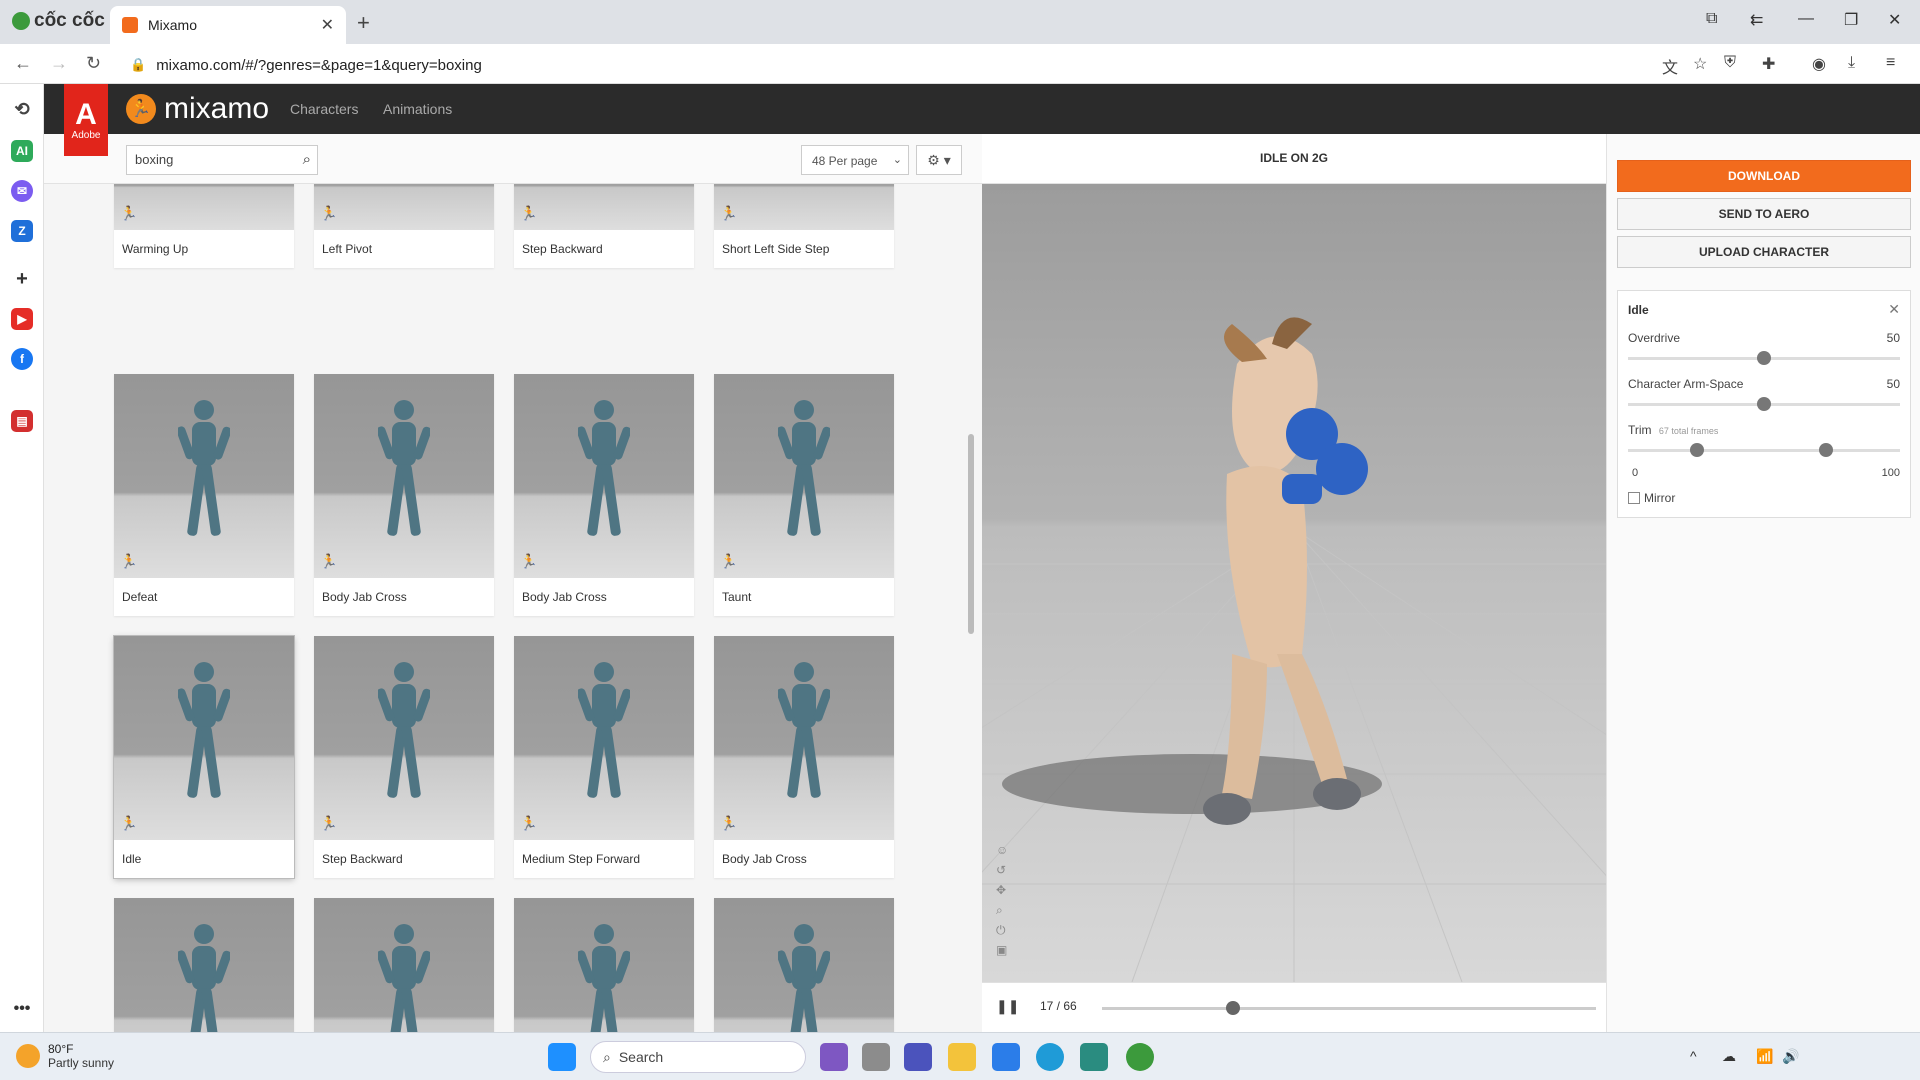  Describe the element at coordinates (1764, 252) in the screenshot. I see `upload-character-button: UPLOAD CHARACTER` at that location.